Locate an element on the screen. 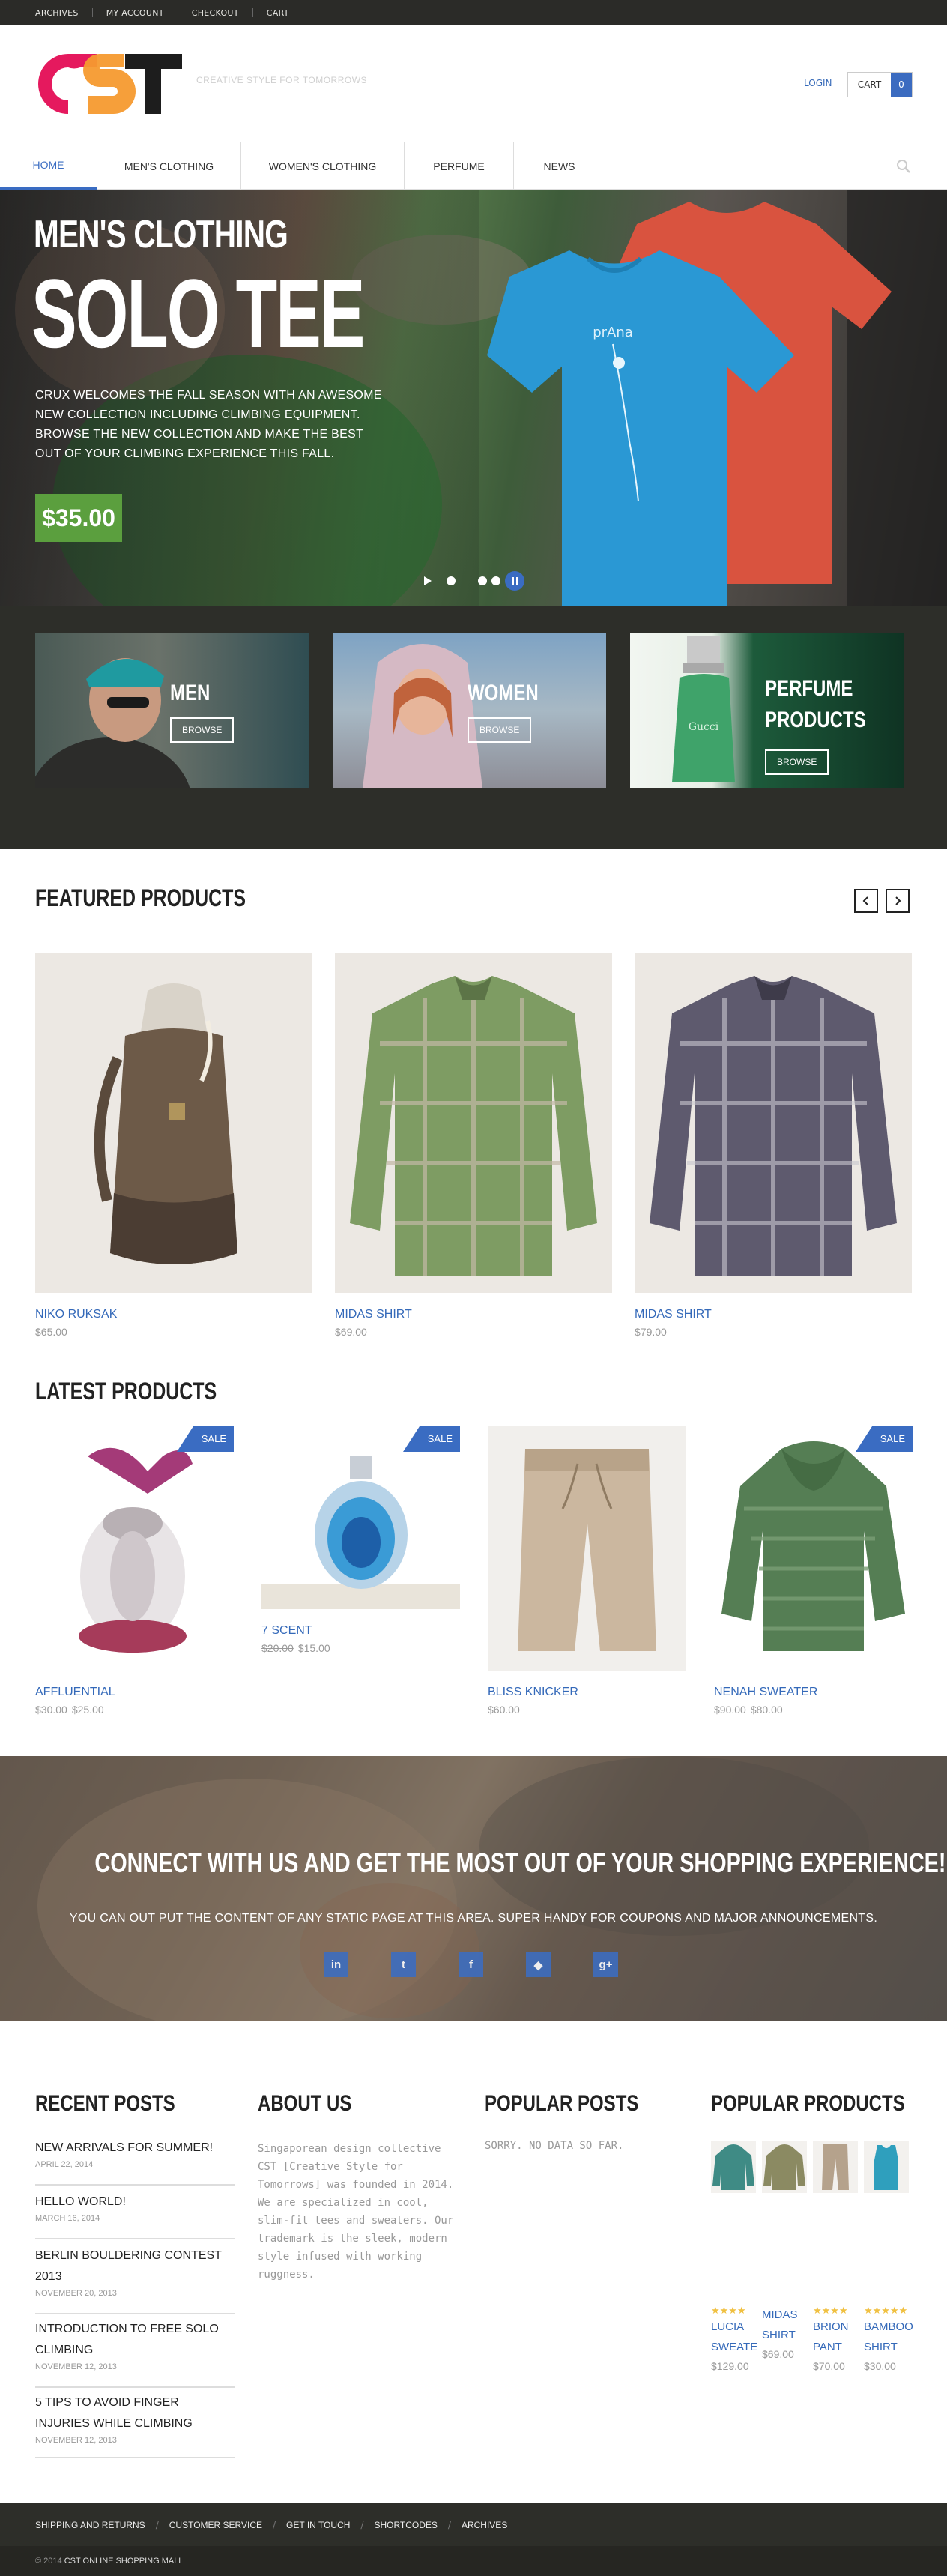 The width and height of the screenshot is (947, 2576). popular-product-name: BRION PANT is located at coordinates (837, 2337).